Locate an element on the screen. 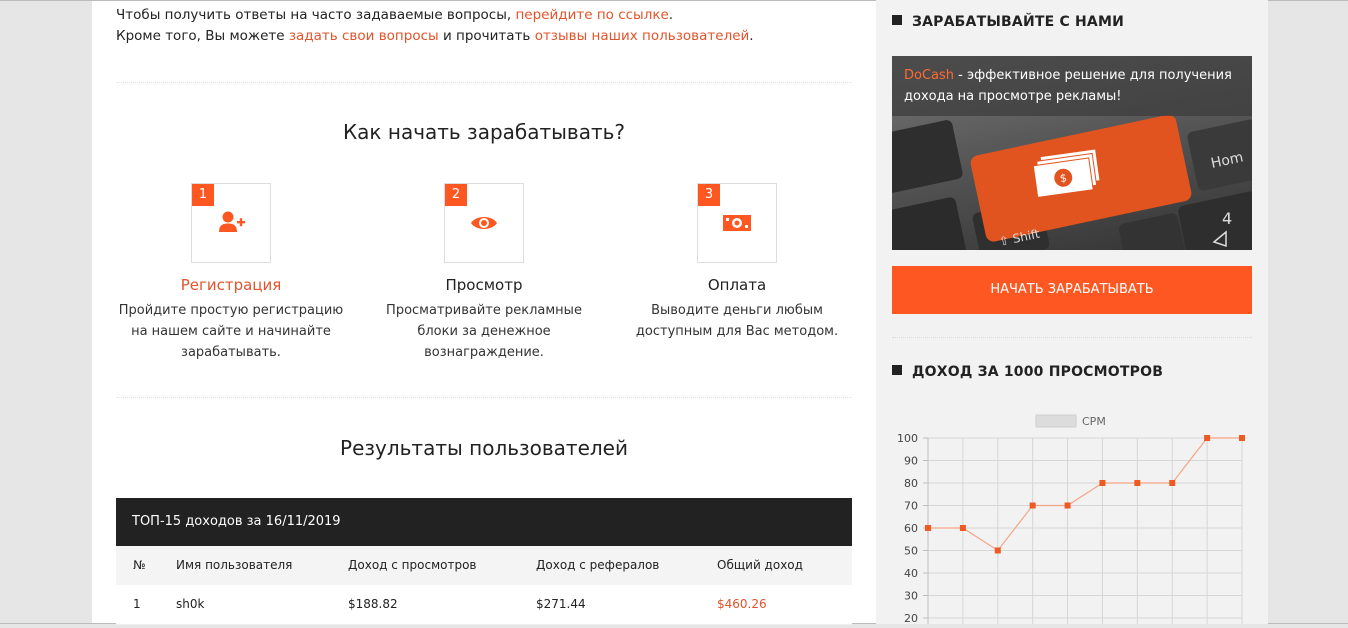 This screenshot has height=628, width=1348. earn-heading: ЗАРАБАТЫВАЙТЕ С НАМИ is located at coordinates (1008, 22).